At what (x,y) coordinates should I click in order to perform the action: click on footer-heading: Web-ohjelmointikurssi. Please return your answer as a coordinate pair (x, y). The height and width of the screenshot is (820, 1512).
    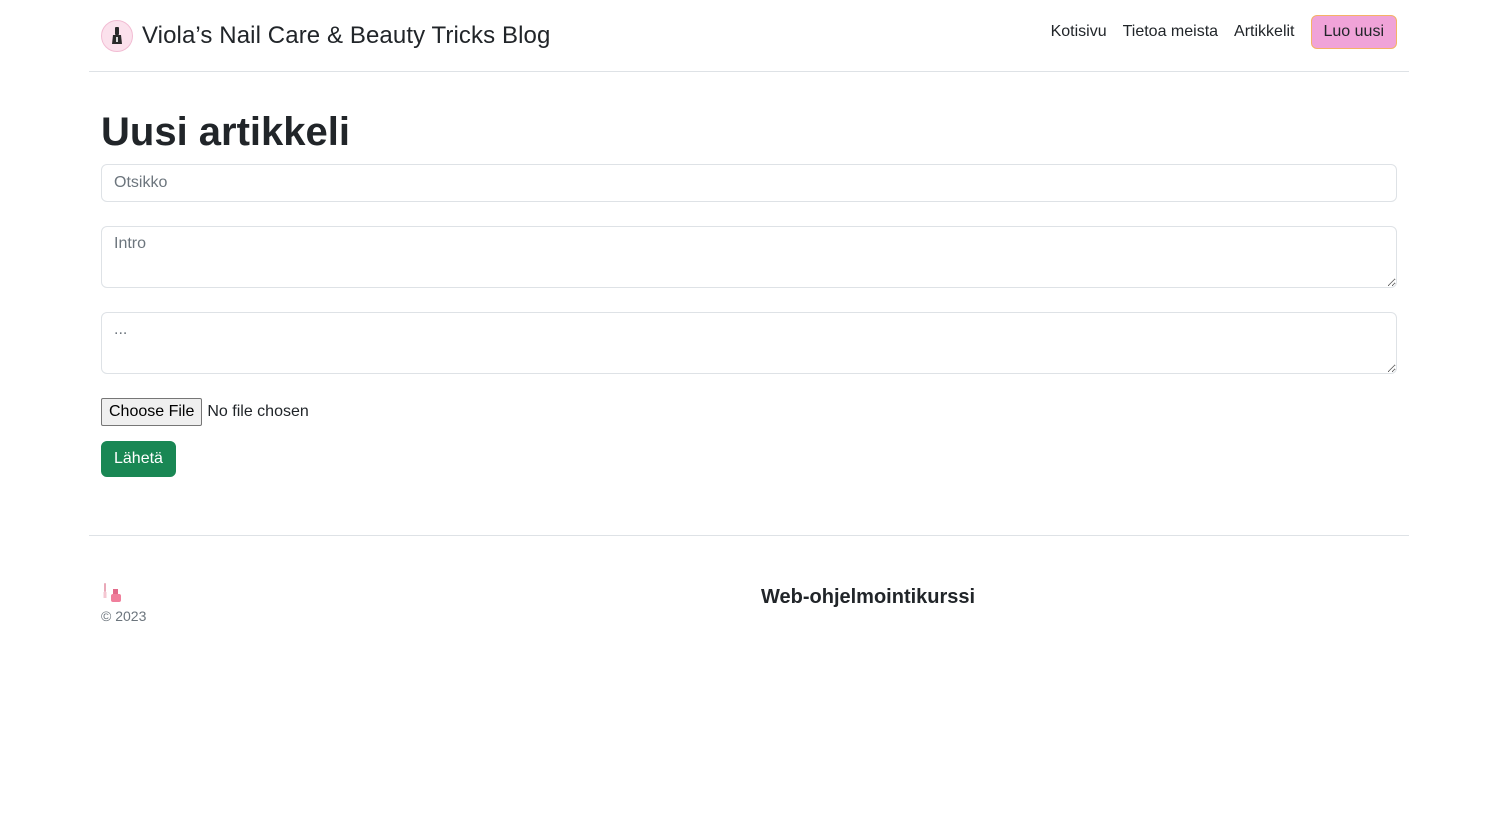
    Looking at the image, I should click on (868, 597).